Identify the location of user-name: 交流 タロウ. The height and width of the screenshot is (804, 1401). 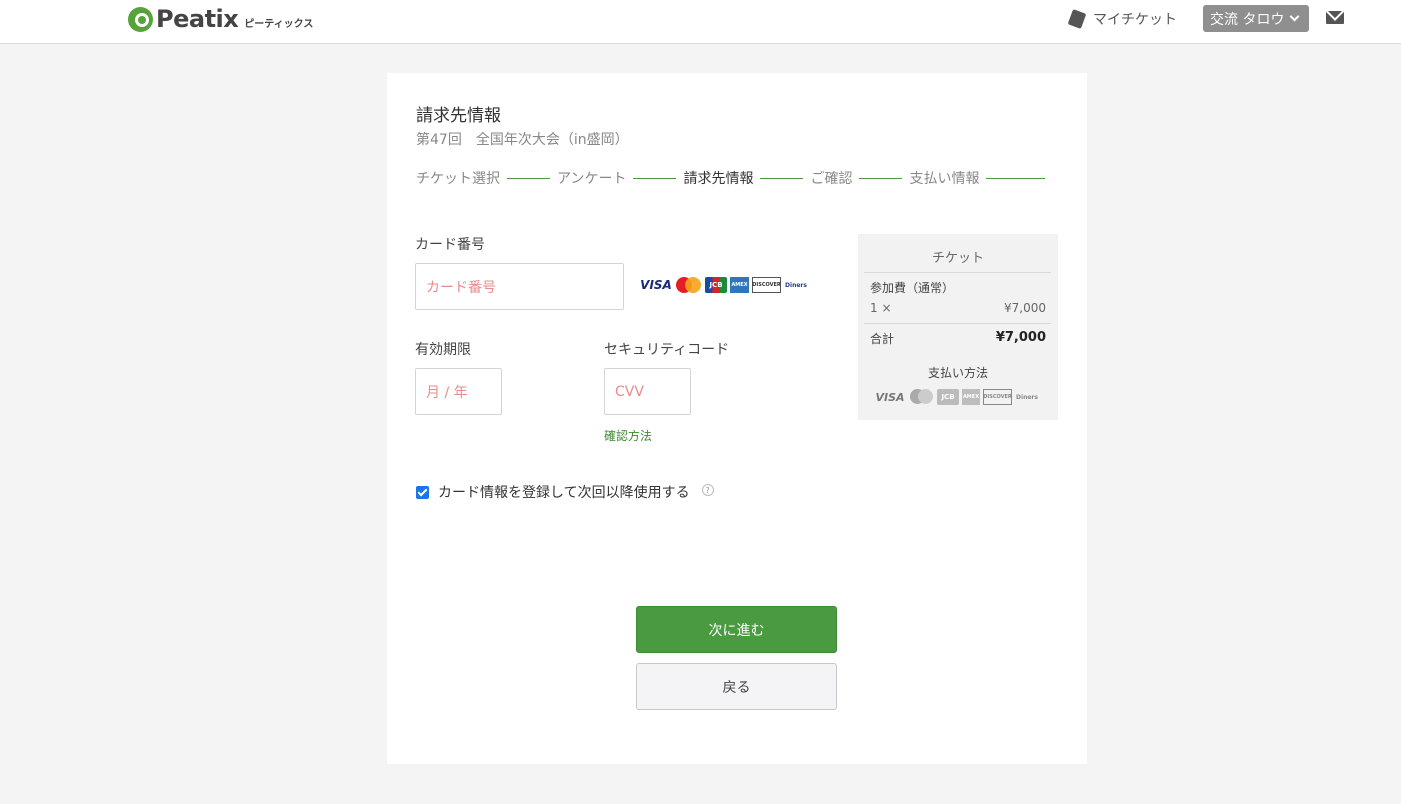
(1247, 19).